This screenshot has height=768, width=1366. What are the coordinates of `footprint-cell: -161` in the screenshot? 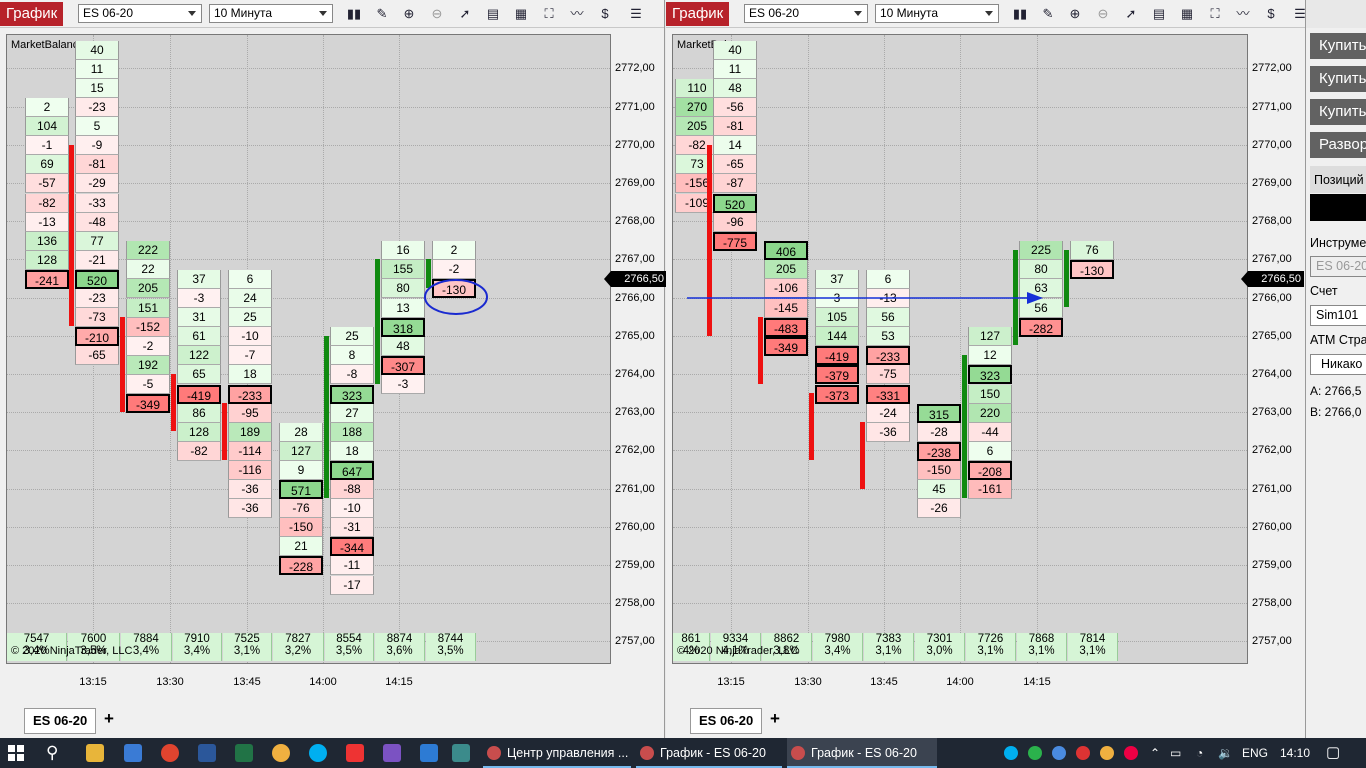 It's located at (990, 490).